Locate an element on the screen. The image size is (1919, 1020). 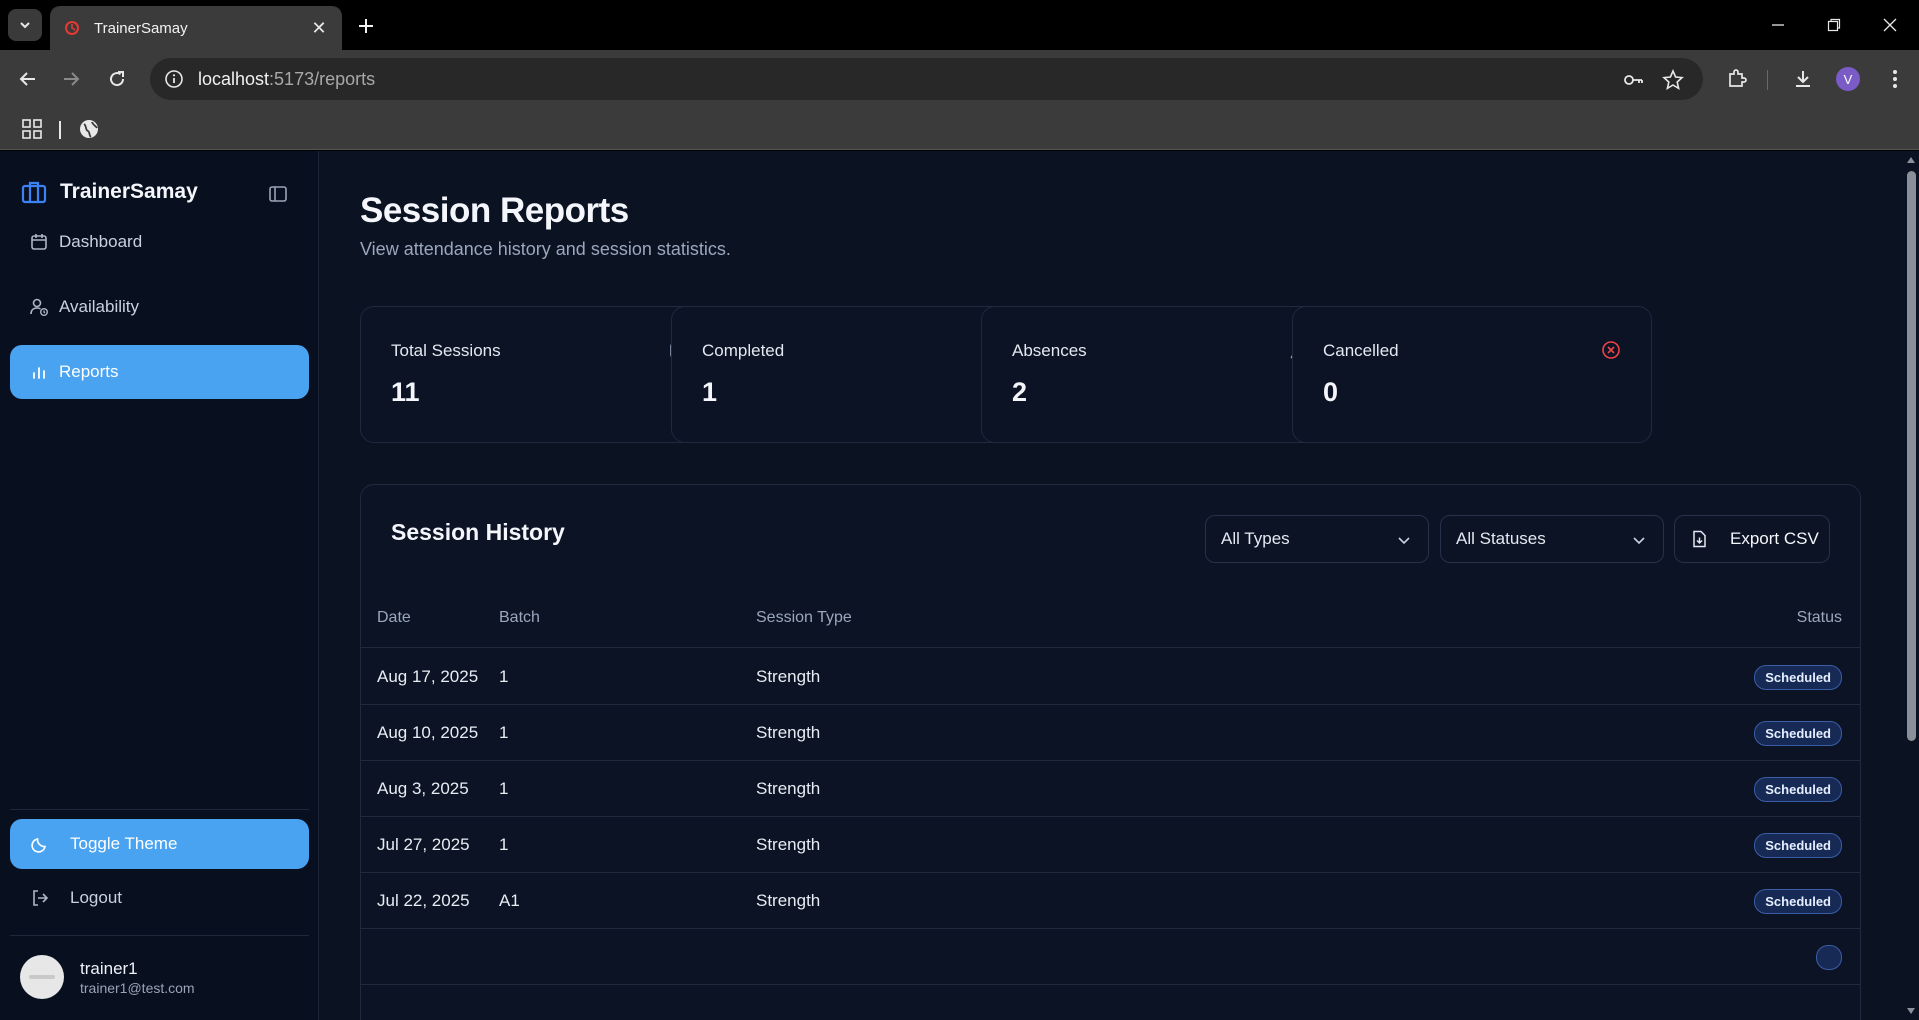
minimize-button is located at coordinates (1778, 25).